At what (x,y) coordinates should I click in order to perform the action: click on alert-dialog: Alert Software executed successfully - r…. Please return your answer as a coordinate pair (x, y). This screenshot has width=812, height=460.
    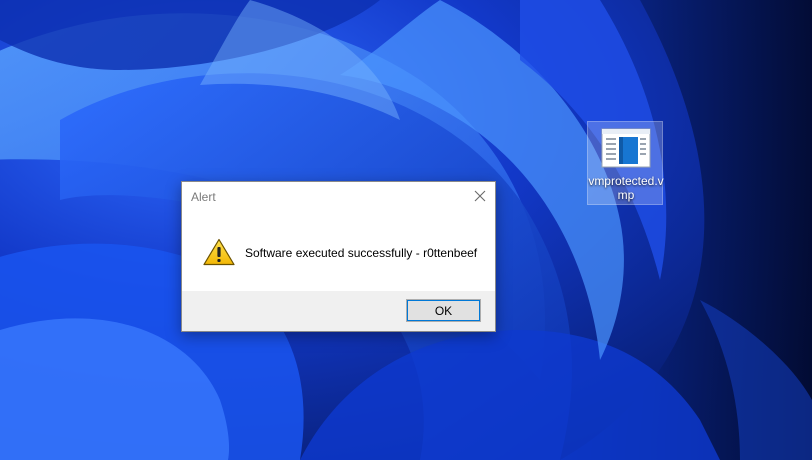
    Looking at the image, I should click on (338, 256).